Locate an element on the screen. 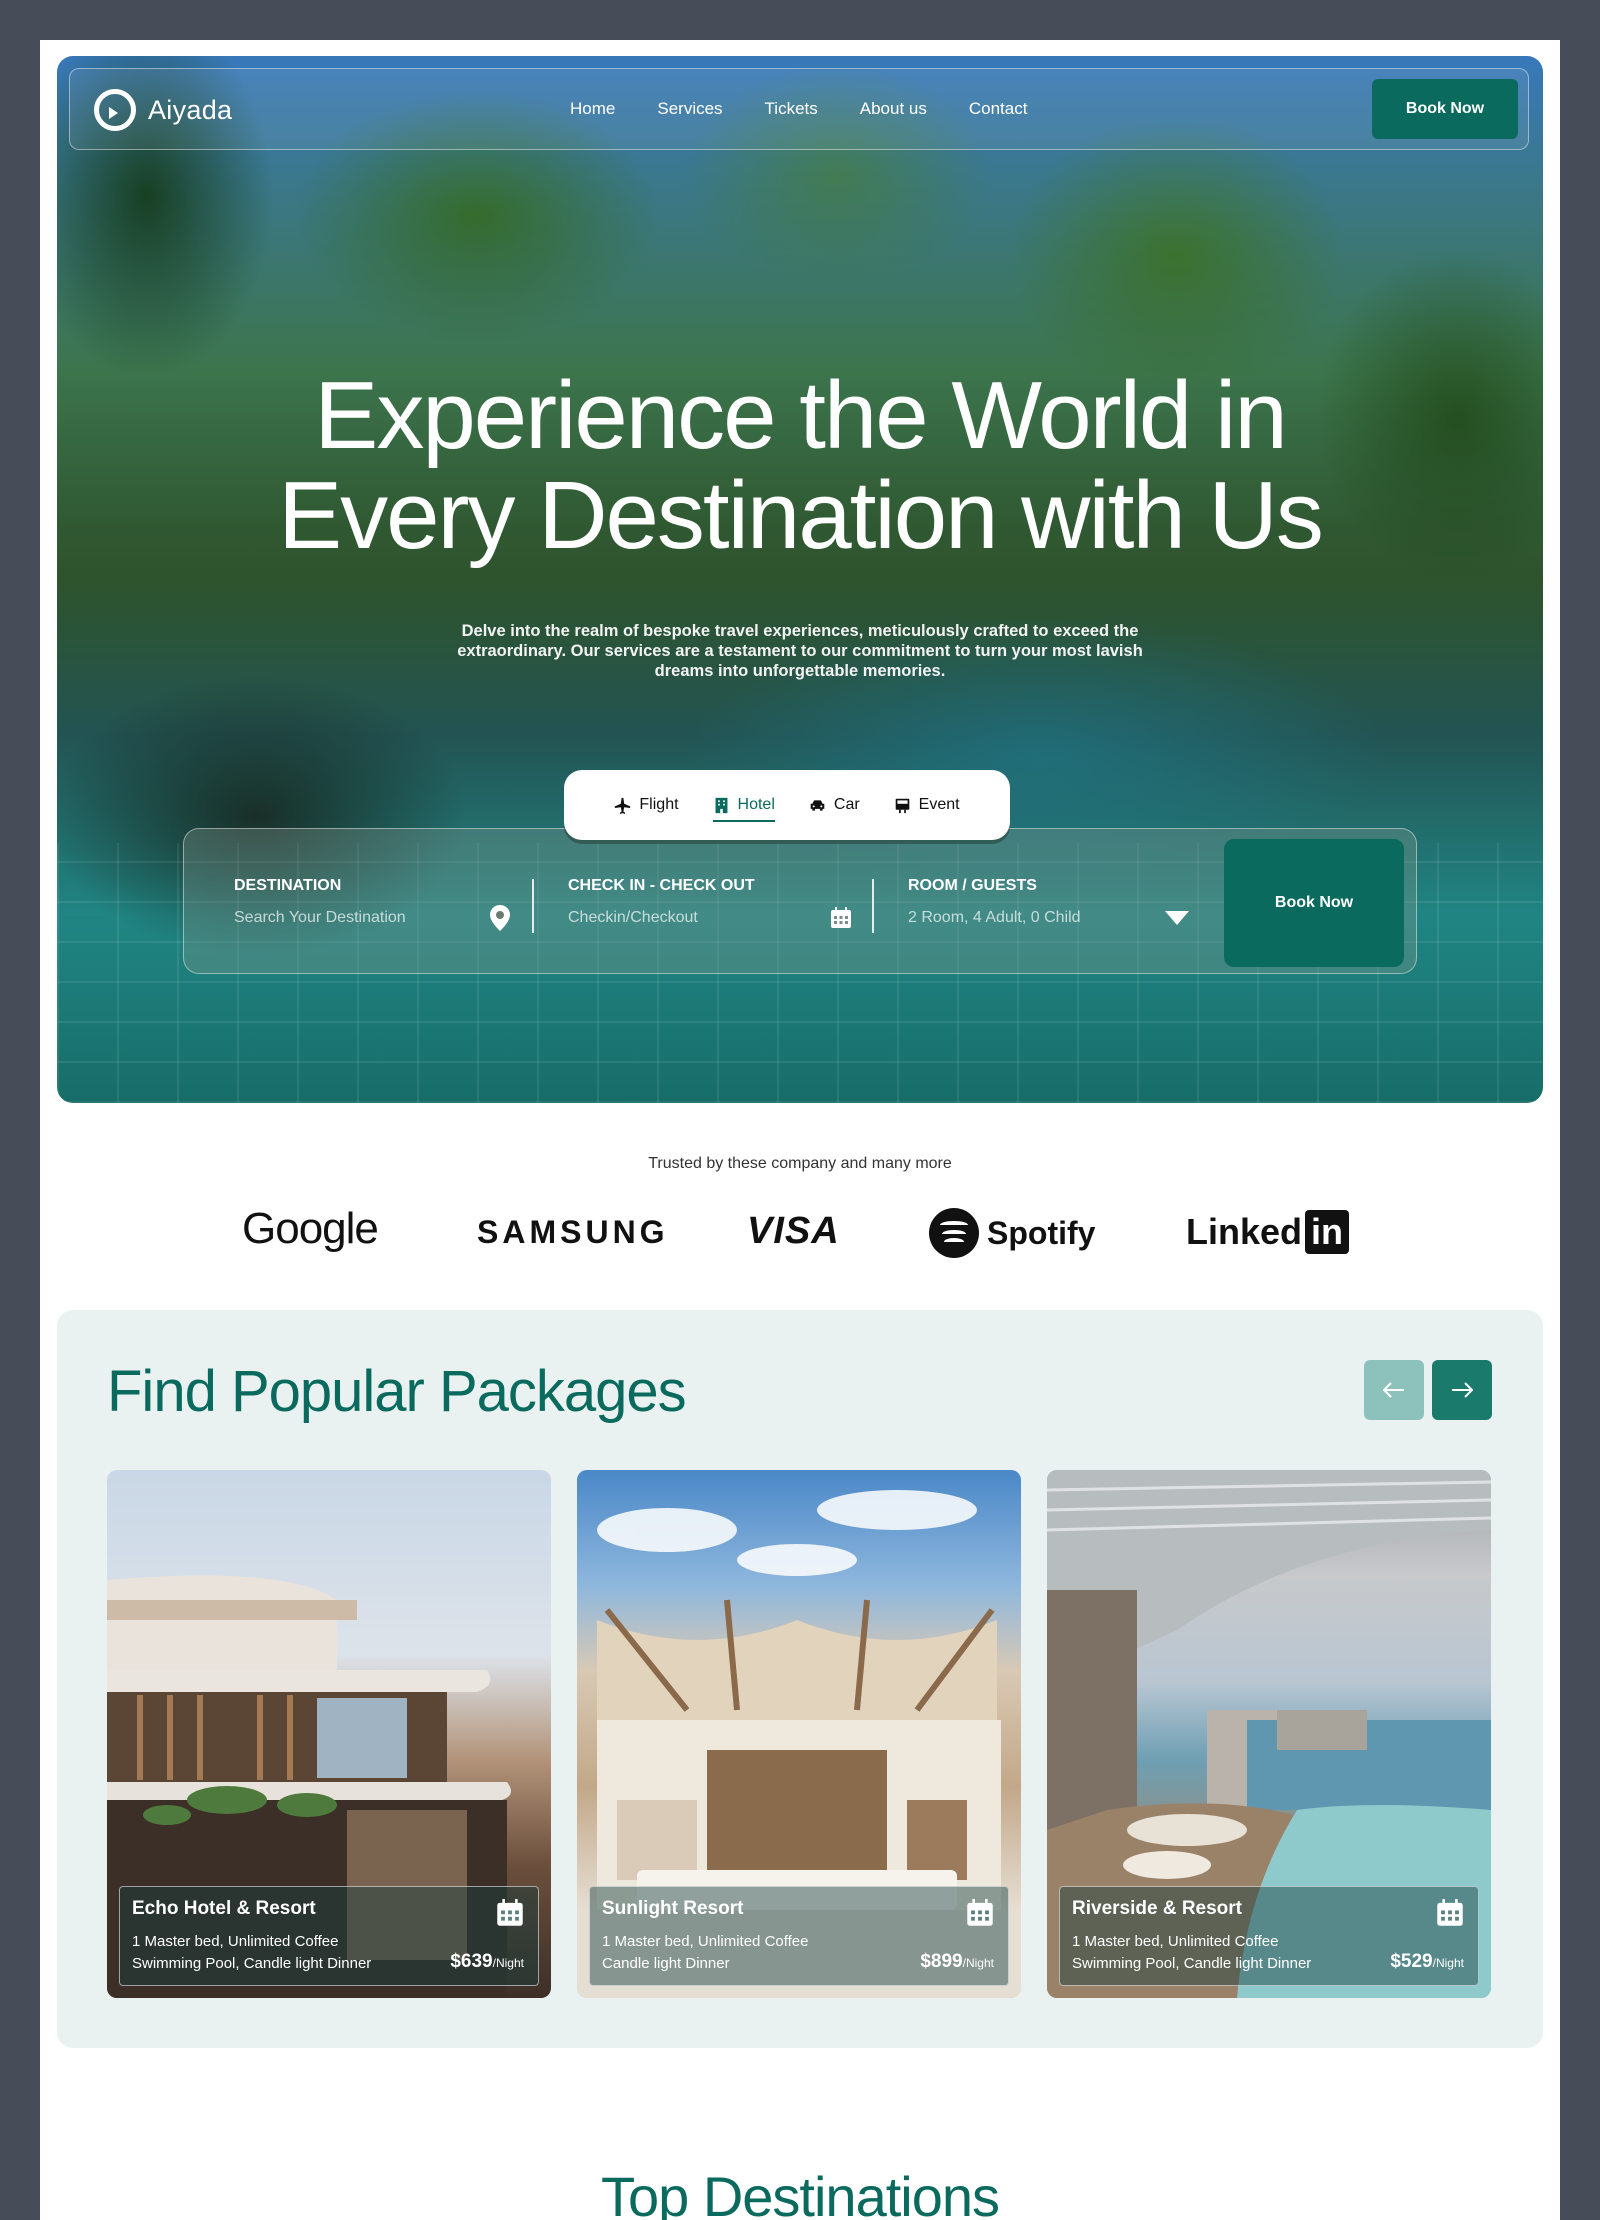 The height and width of the screenshot is (2220, 1600). guests-field: ROOM / GUESTS 2 Room, 4 Adult, 0 Child is located at coordinates (994, 902).